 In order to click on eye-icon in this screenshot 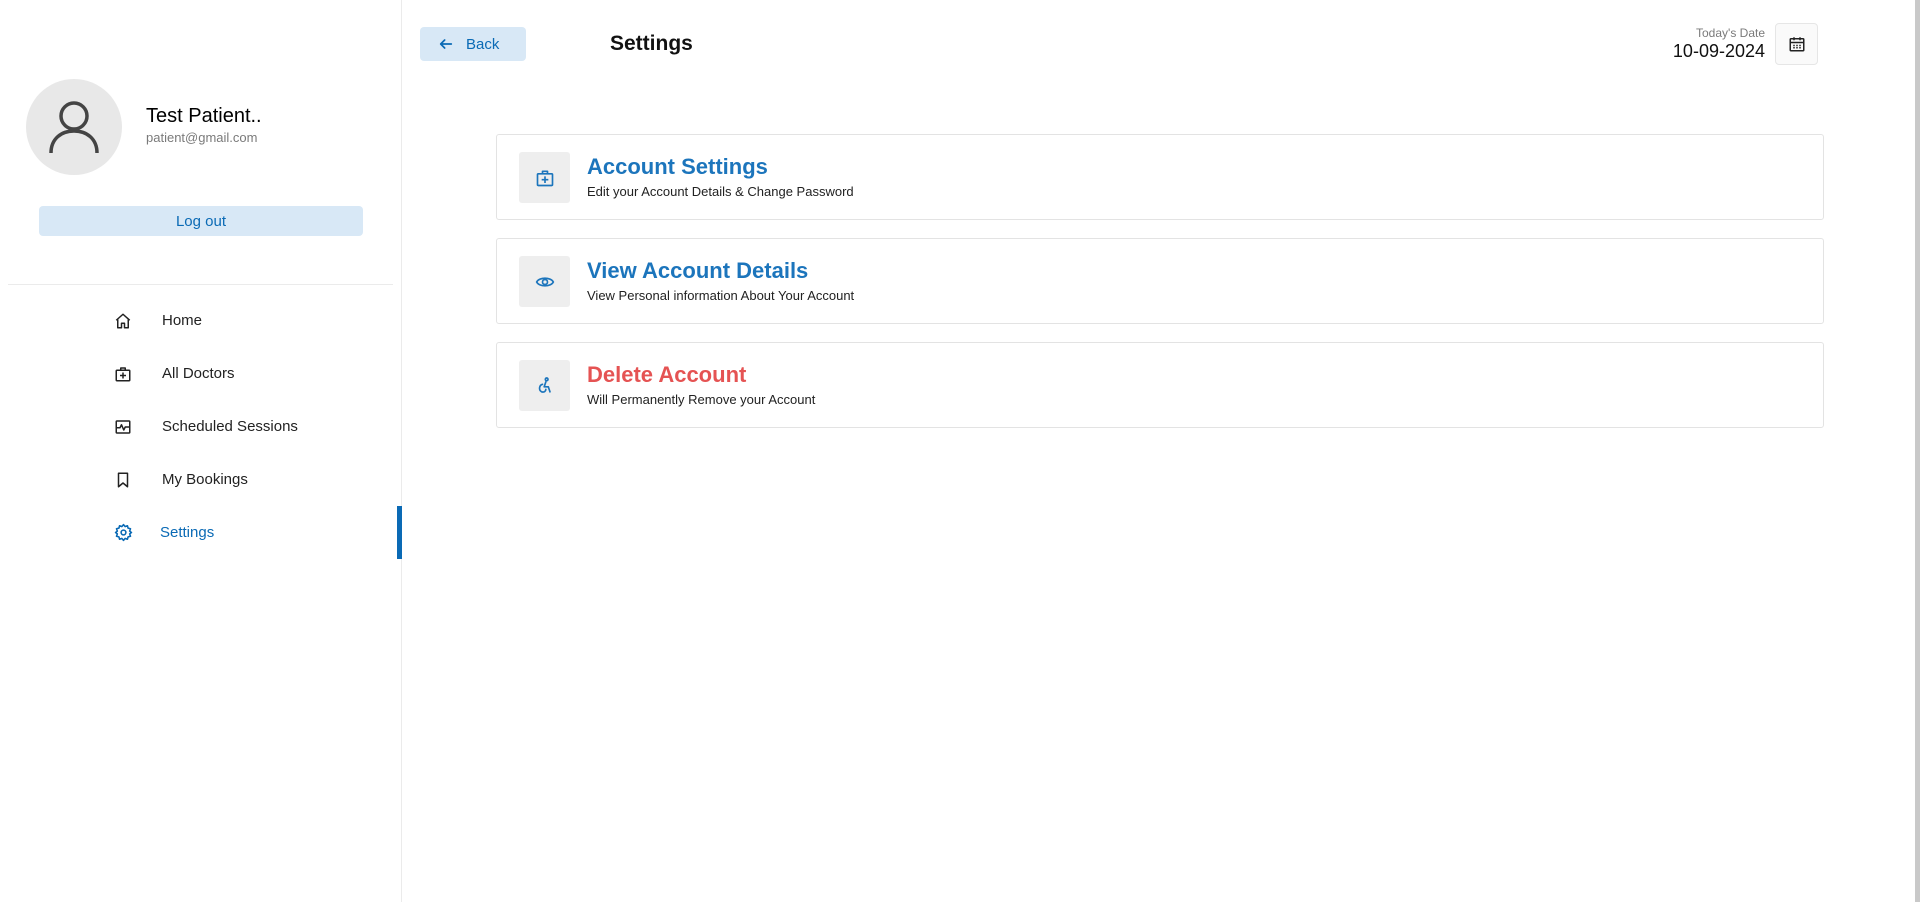, I will do `click(544, 281)`.